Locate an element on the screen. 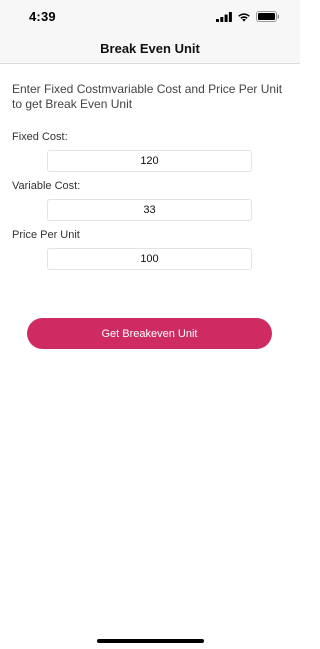 This screenshot has width=320, height=649. status-icons is located at coordinates (248, 16).